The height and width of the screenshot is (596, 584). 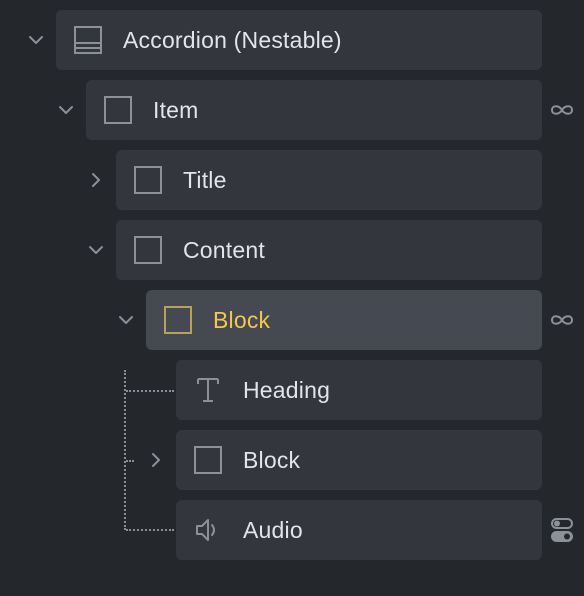 I want to click on tree-row-accordion: Accordion (Nestable), so click(x=271, y=40).